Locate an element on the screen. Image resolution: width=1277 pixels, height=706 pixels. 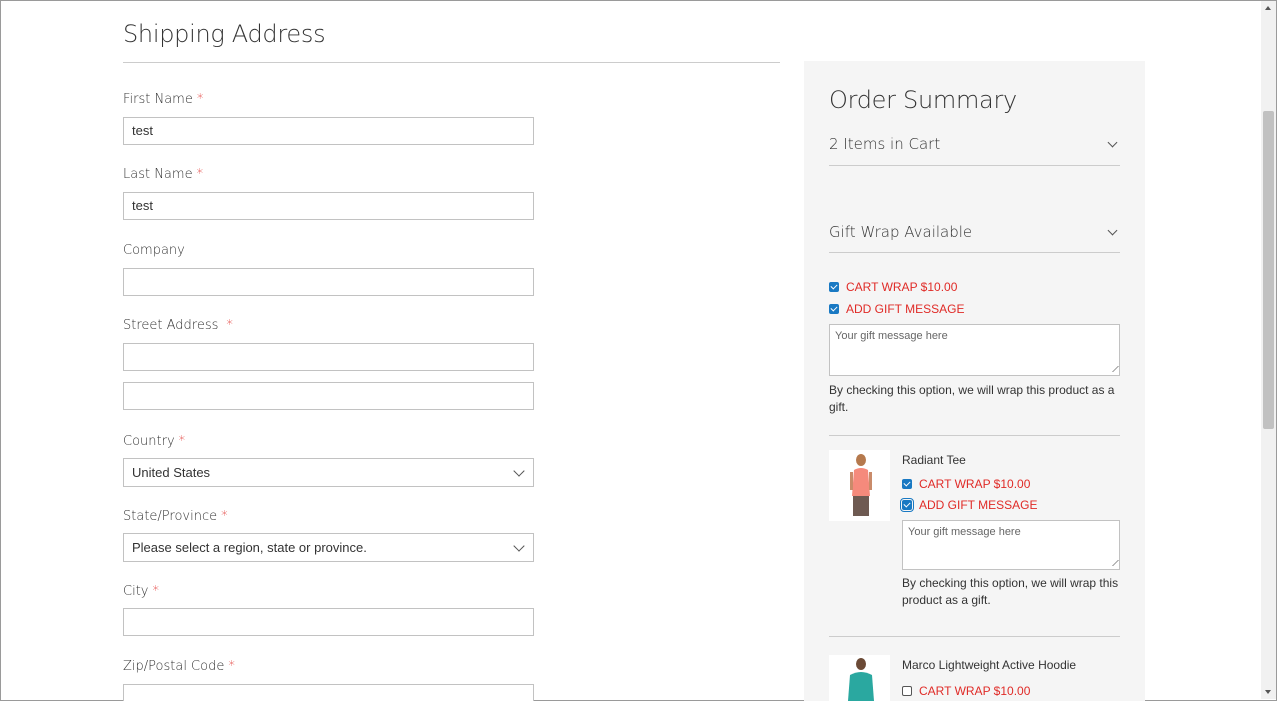
first-name-input: test is located at coordinates (328, 131).